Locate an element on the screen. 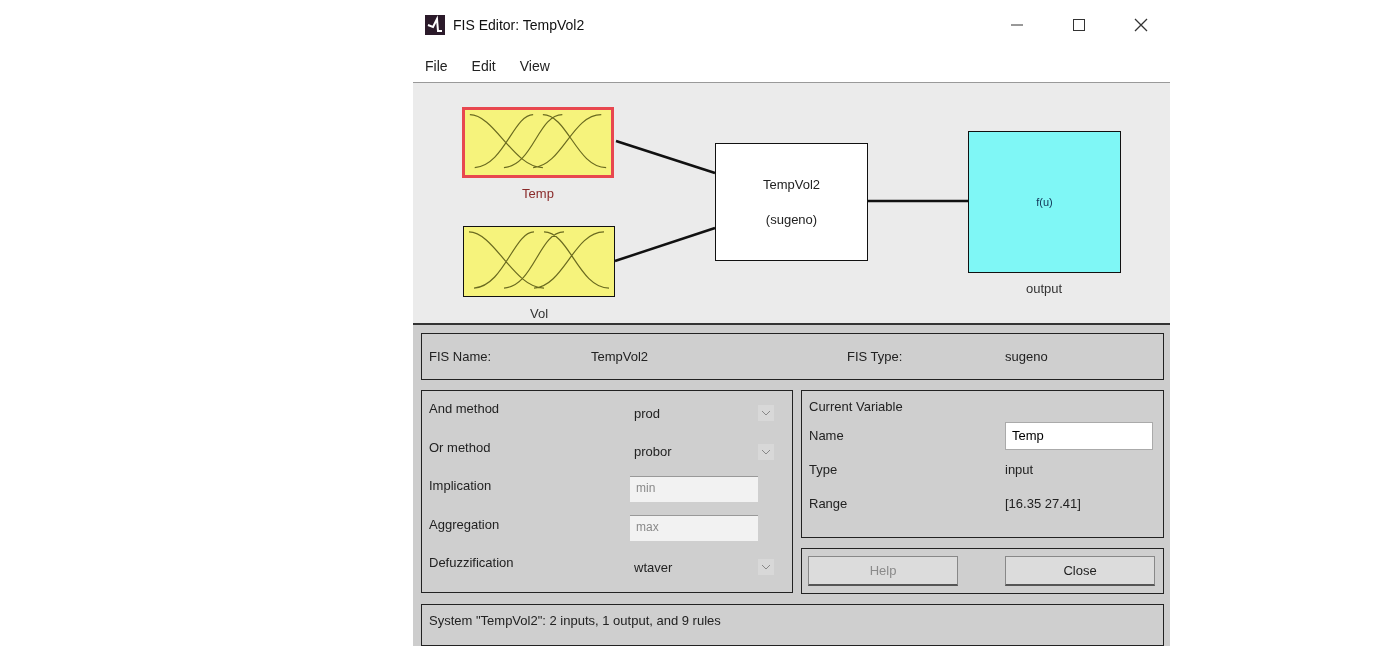 The width and height of the screenshot is (1392, 646). method-label: Aggregation is located at coordinates (465, 523).